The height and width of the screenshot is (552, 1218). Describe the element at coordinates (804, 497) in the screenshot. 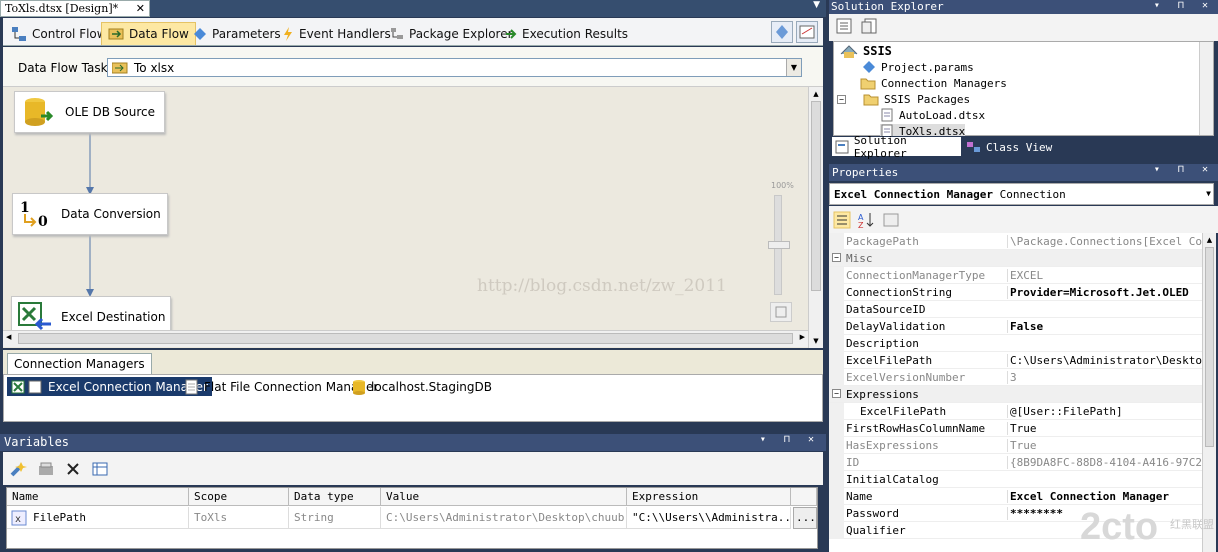

I see `column-header-blank` at that location.